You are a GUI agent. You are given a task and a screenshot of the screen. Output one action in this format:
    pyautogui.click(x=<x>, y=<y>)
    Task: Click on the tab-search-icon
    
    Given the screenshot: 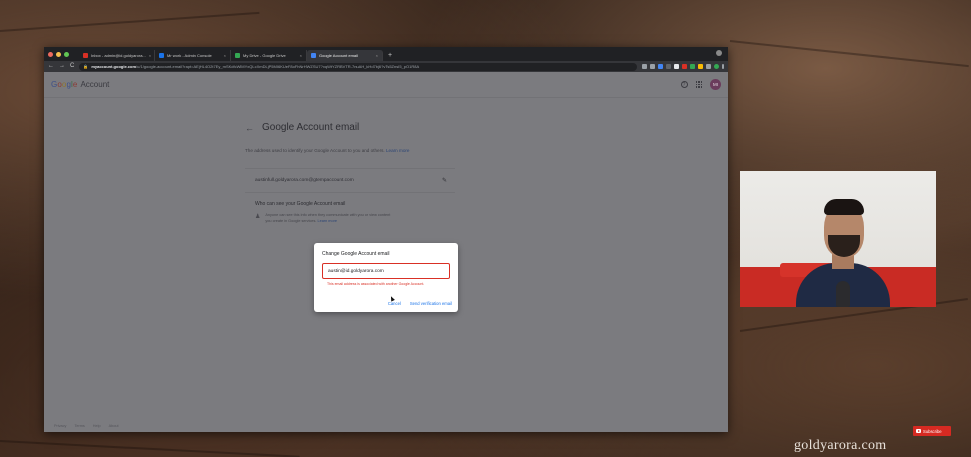 What is the action you would take?
    pyautogui.click(x=719, y=53)
    